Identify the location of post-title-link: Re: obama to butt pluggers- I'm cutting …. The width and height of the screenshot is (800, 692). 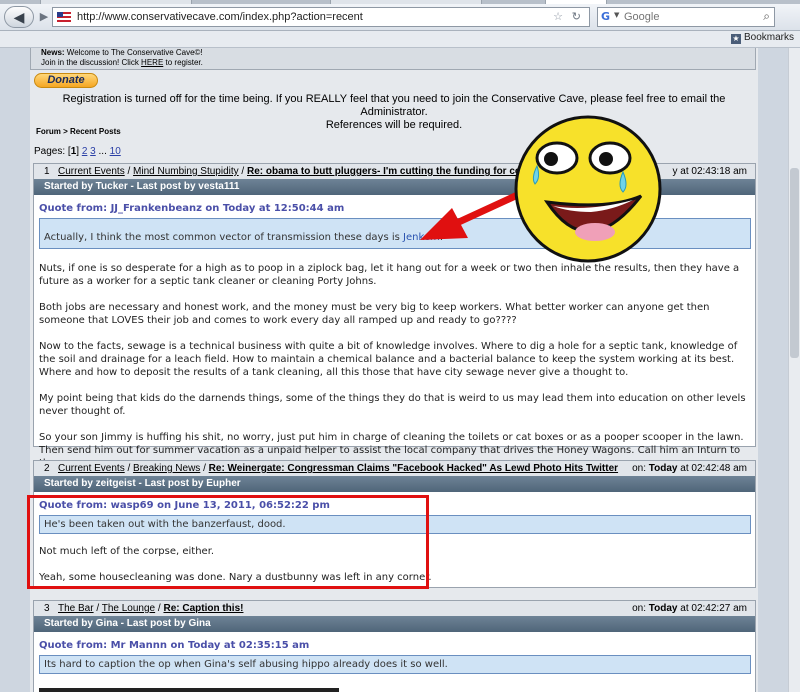
(384, 171).